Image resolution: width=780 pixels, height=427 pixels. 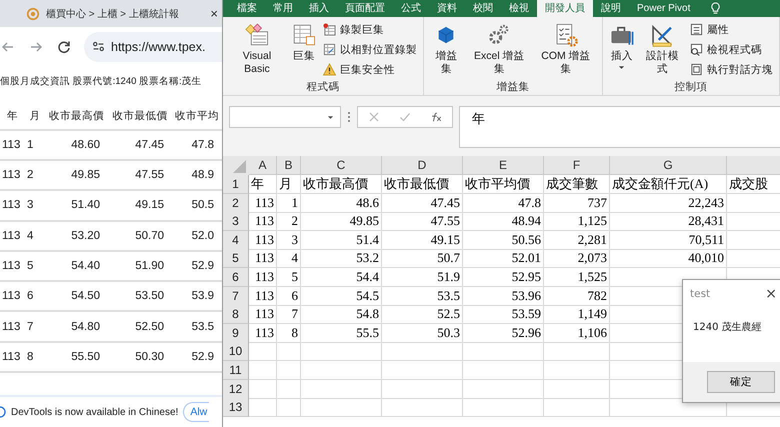 I want to click on ribbon-button: COM 增益集, so click(x=566, y=50).